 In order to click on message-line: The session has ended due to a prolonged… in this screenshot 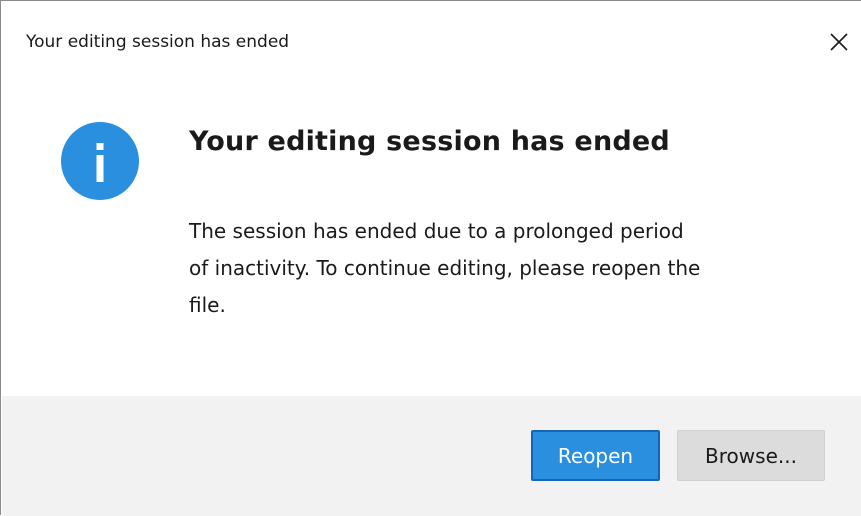, I will do `click(436, 231)`.